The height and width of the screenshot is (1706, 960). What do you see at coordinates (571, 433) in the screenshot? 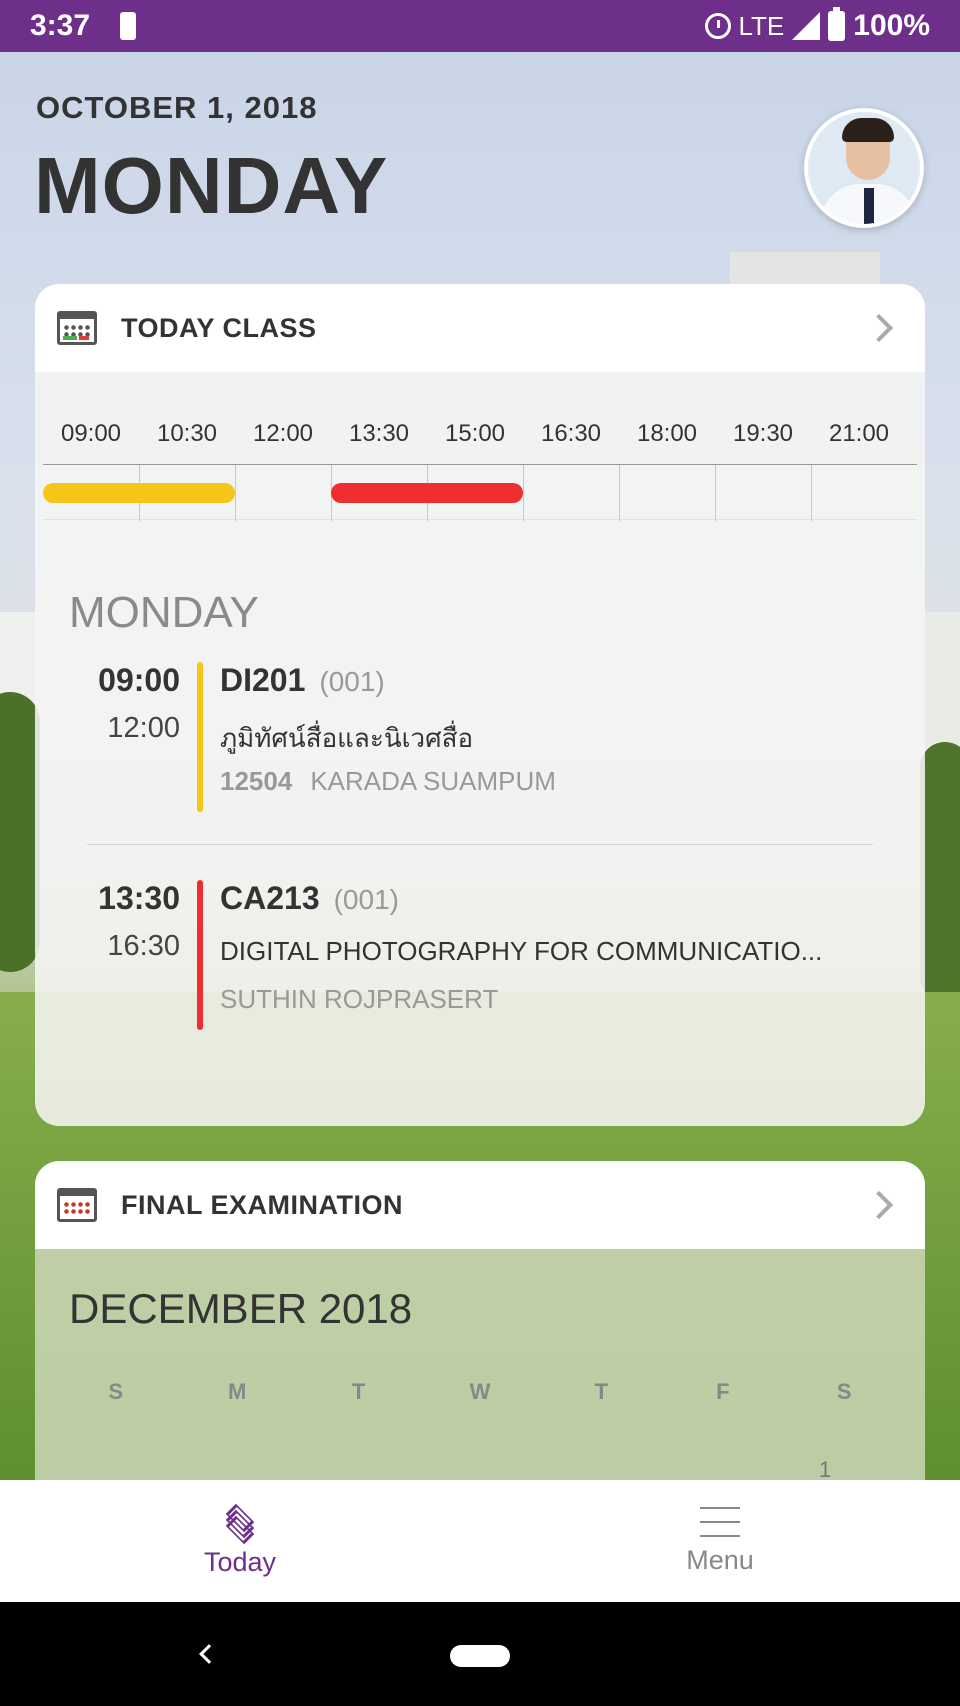
I see `timeline-label: 16:30` at bounding box center [571, 433].